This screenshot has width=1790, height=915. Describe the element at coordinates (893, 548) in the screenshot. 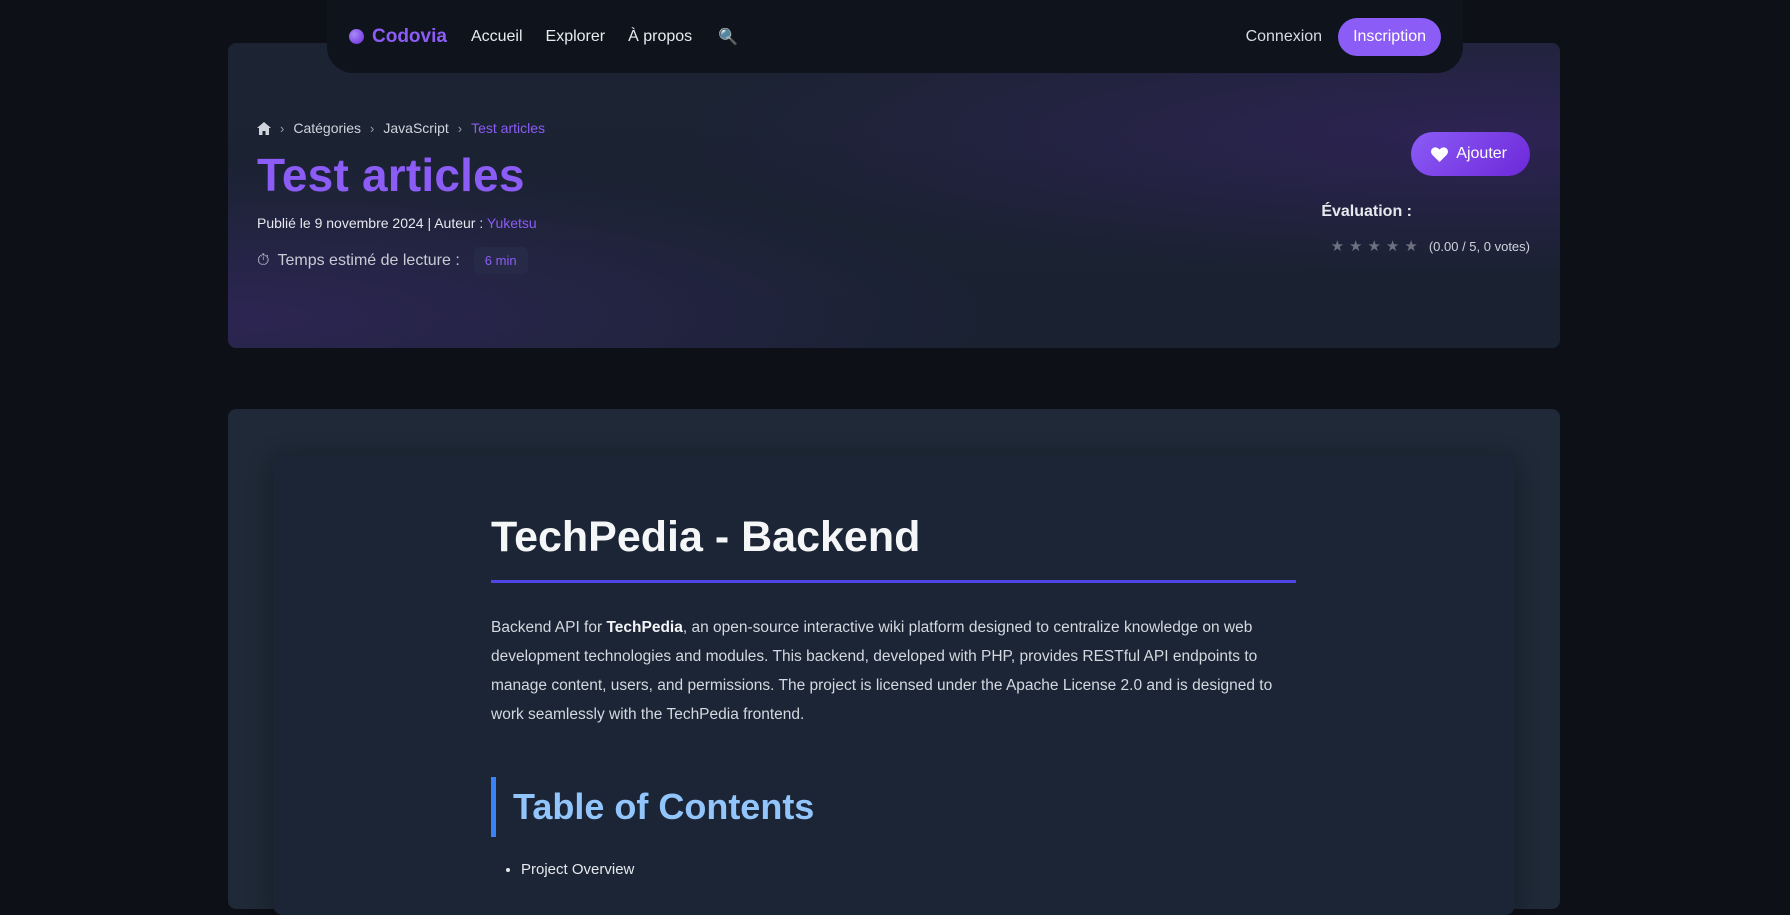

I see `article-heading: TechPedia - Backend` at that location.